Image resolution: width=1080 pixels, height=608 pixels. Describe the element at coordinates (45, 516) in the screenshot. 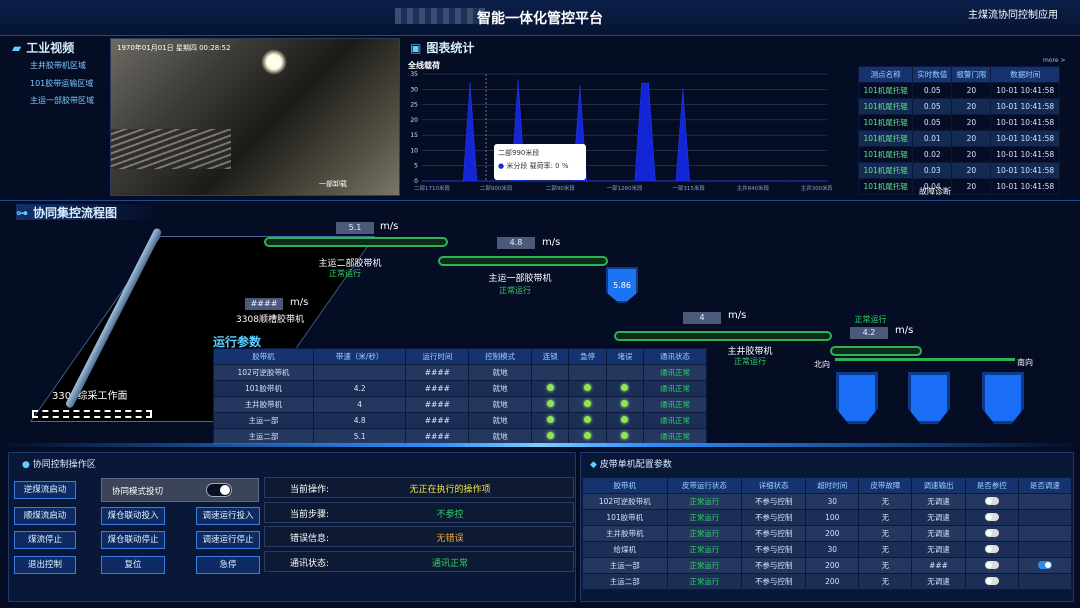

I see `forward-start-button: 顺煤流启动` at that location.